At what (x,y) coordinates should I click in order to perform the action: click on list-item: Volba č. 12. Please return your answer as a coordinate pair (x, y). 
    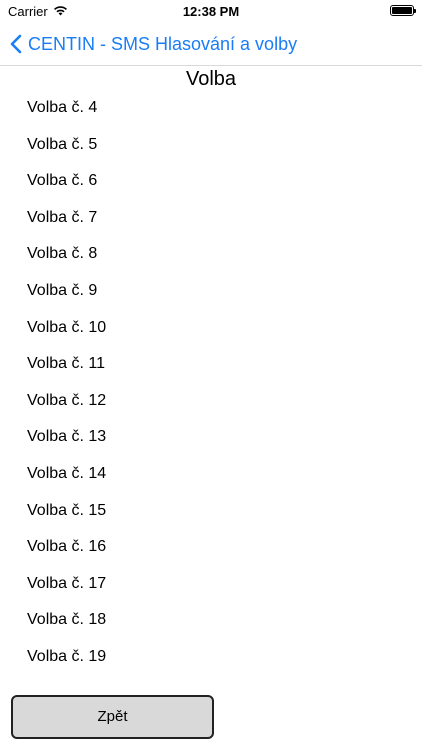
    Looking at the image, I should click on (211, 401).